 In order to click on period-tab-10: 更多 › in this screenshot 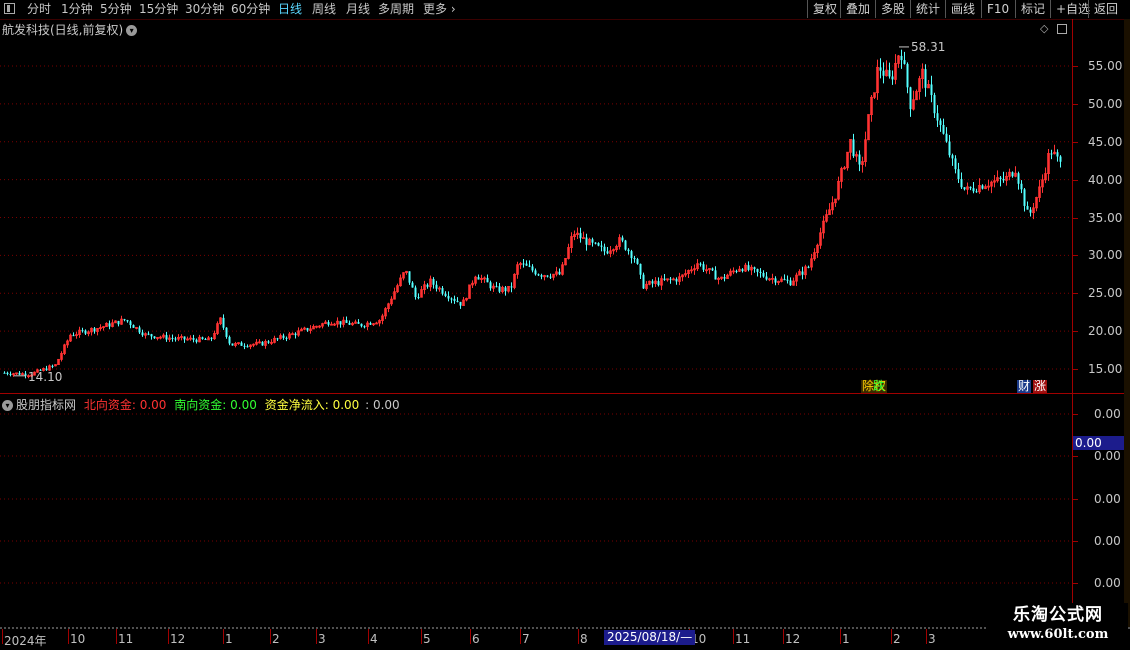, I will do `click(439, 9)`.